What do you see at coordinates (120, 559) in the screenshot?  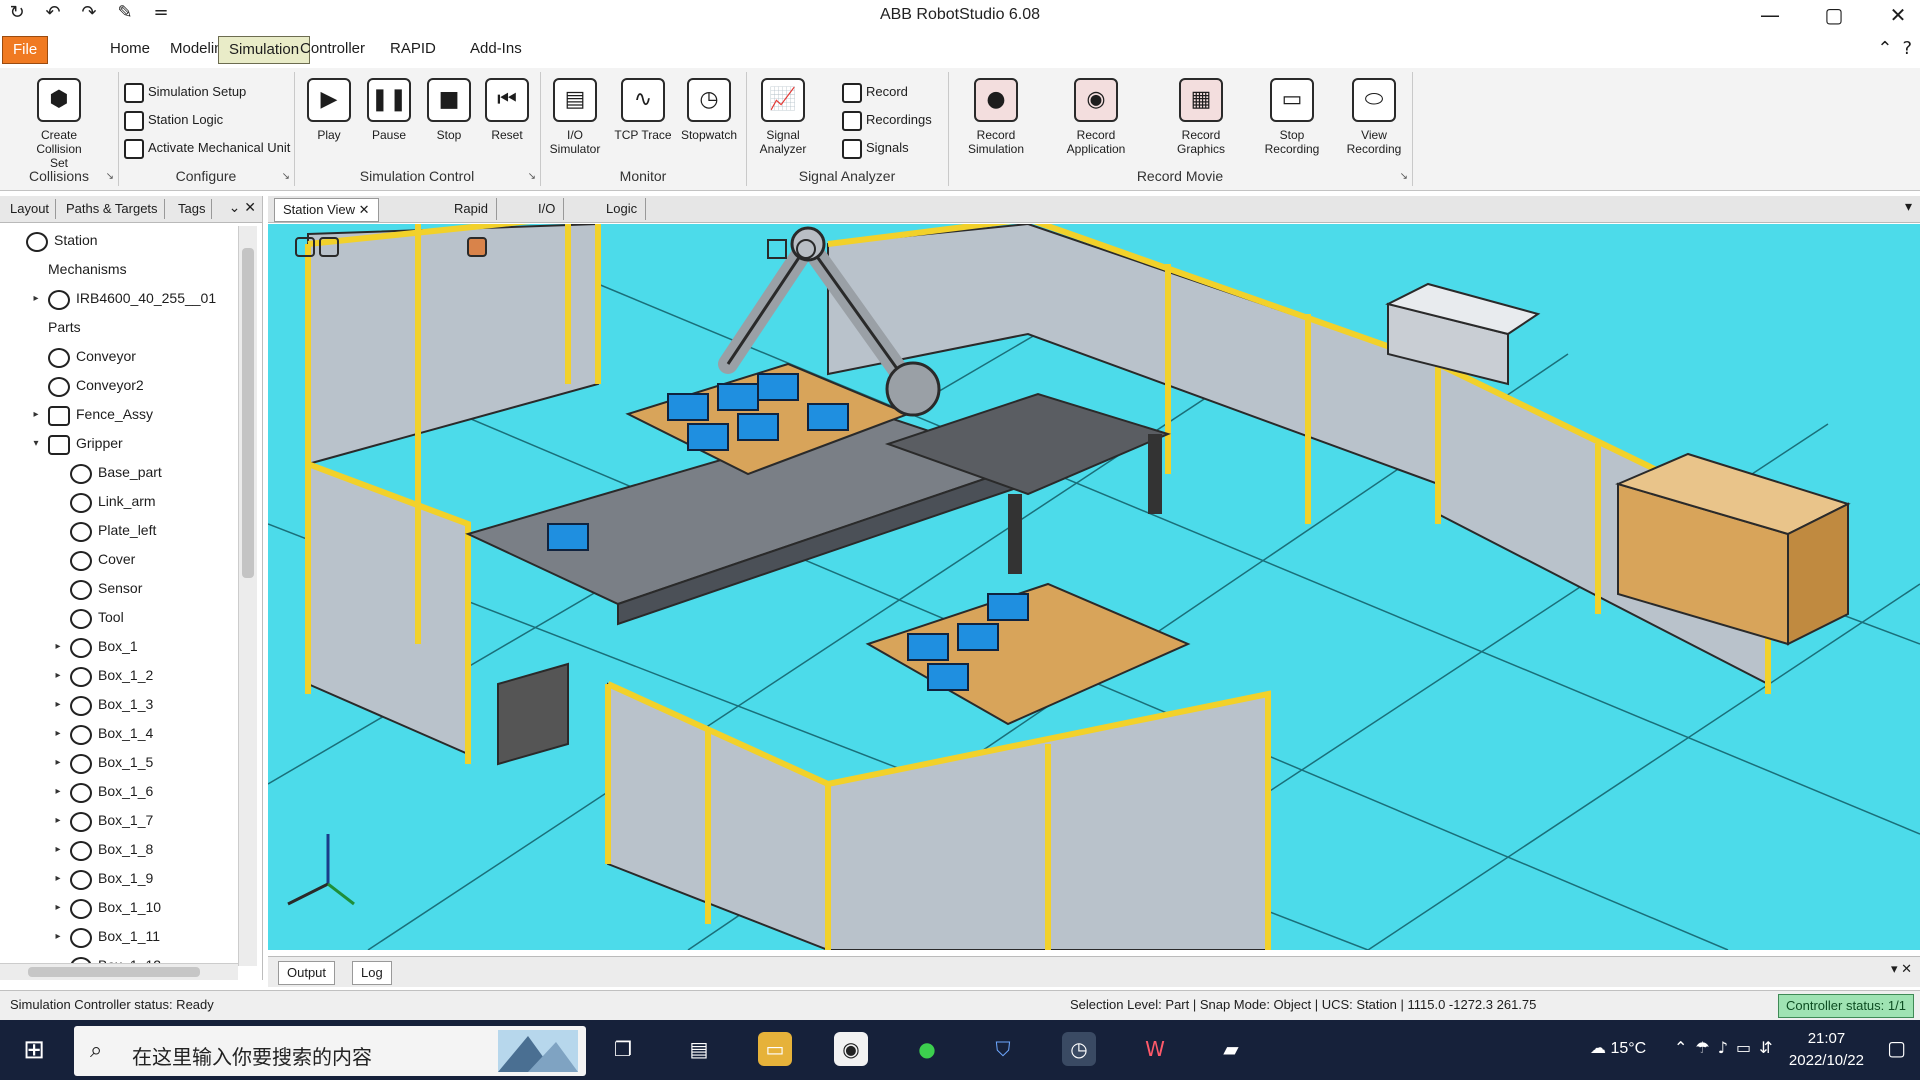 I see `tree-item: Cover` at bounding box center [120, 559].